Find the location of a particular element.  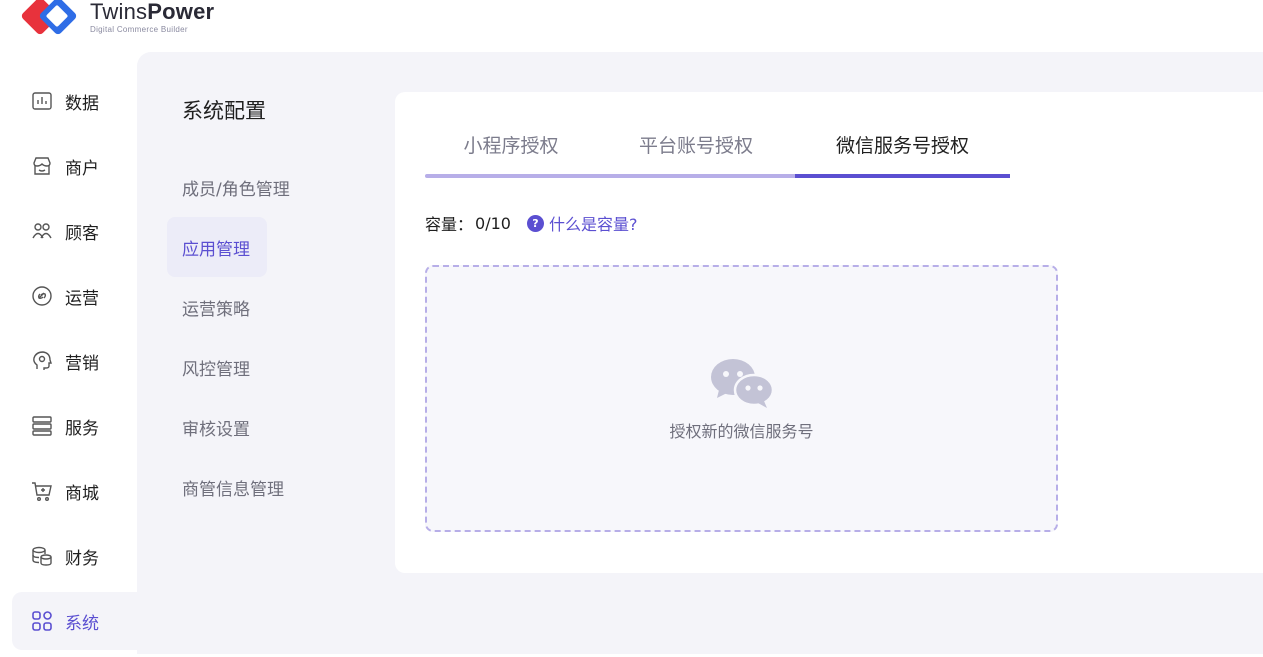

brand-logo: TwinsPower Digital Commerce Builder is located at coordinates (117, 22).